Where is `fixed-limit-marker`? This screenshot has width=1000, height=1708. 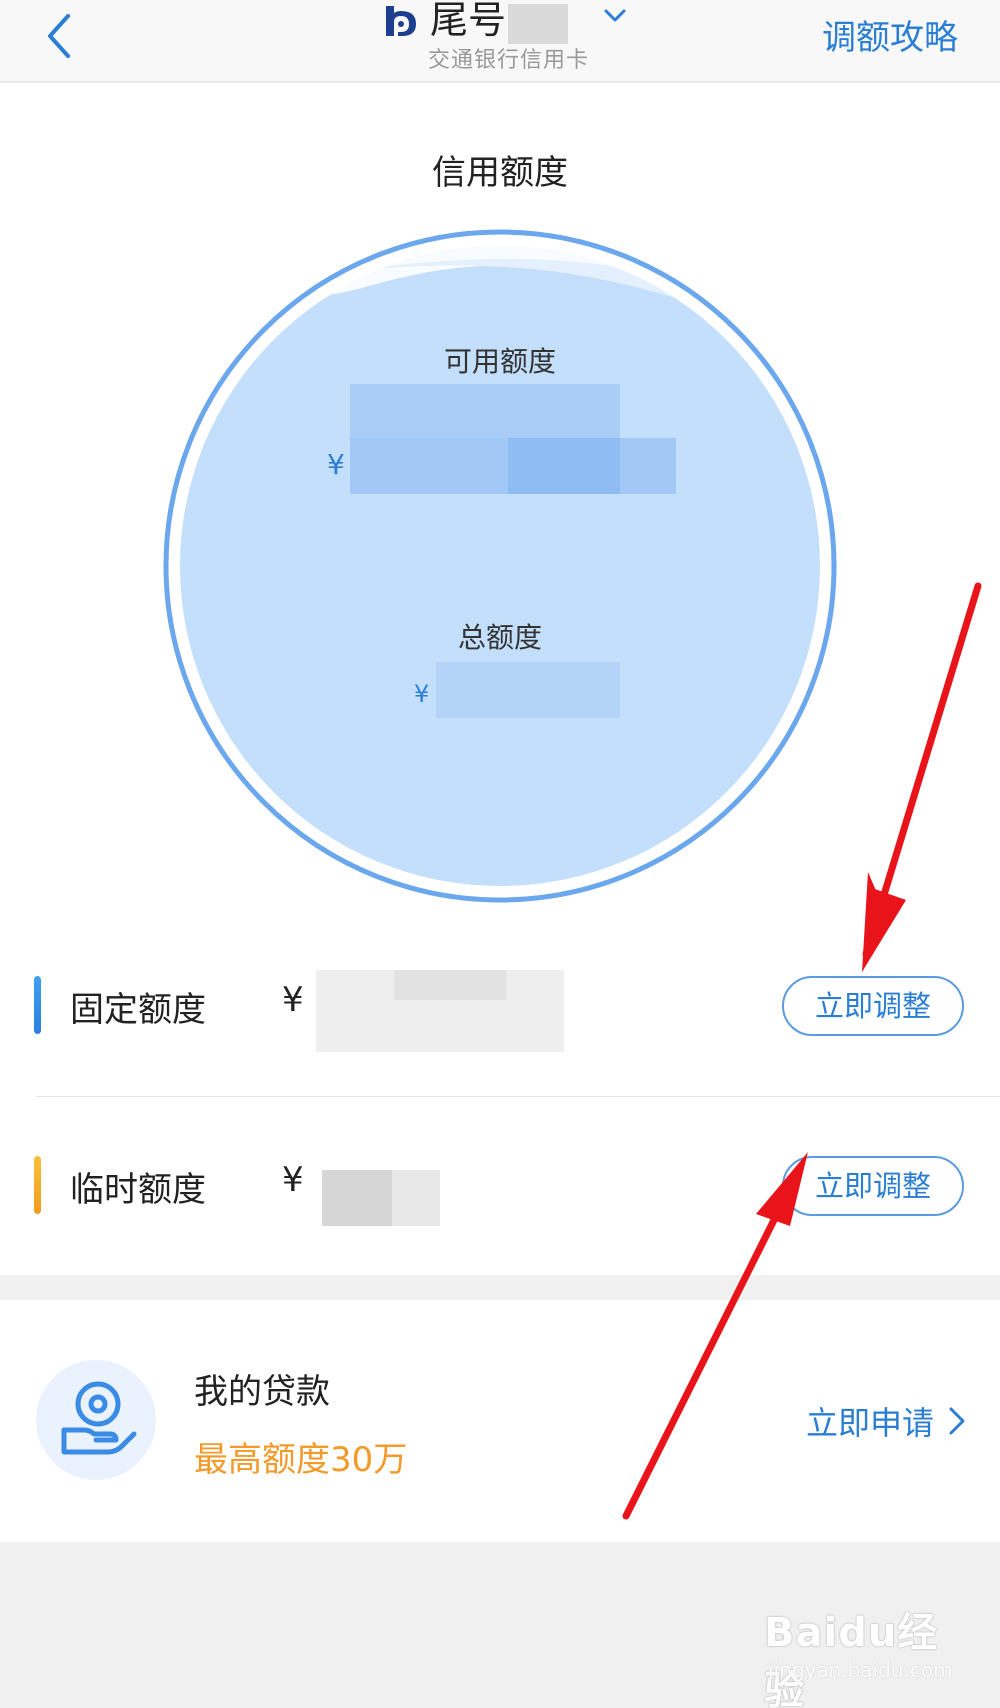 fixed-limit-marker is located at coordinates (37, 1005).